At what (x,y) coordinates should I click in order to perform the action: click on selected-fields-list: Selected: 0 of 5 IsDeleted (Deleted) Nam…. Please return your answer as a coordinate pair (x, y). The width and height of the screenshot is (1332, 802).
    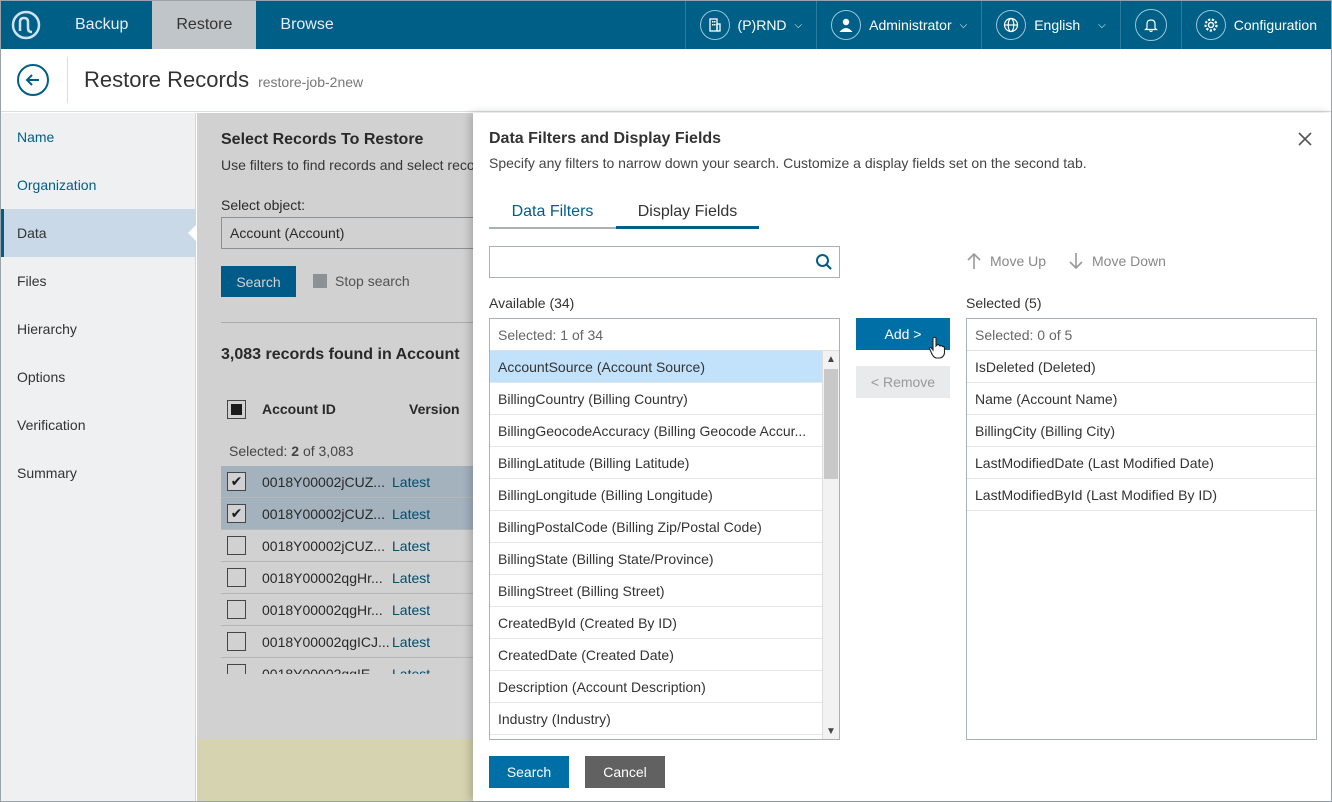
    Looking at the image, I should click on (1141, 529).